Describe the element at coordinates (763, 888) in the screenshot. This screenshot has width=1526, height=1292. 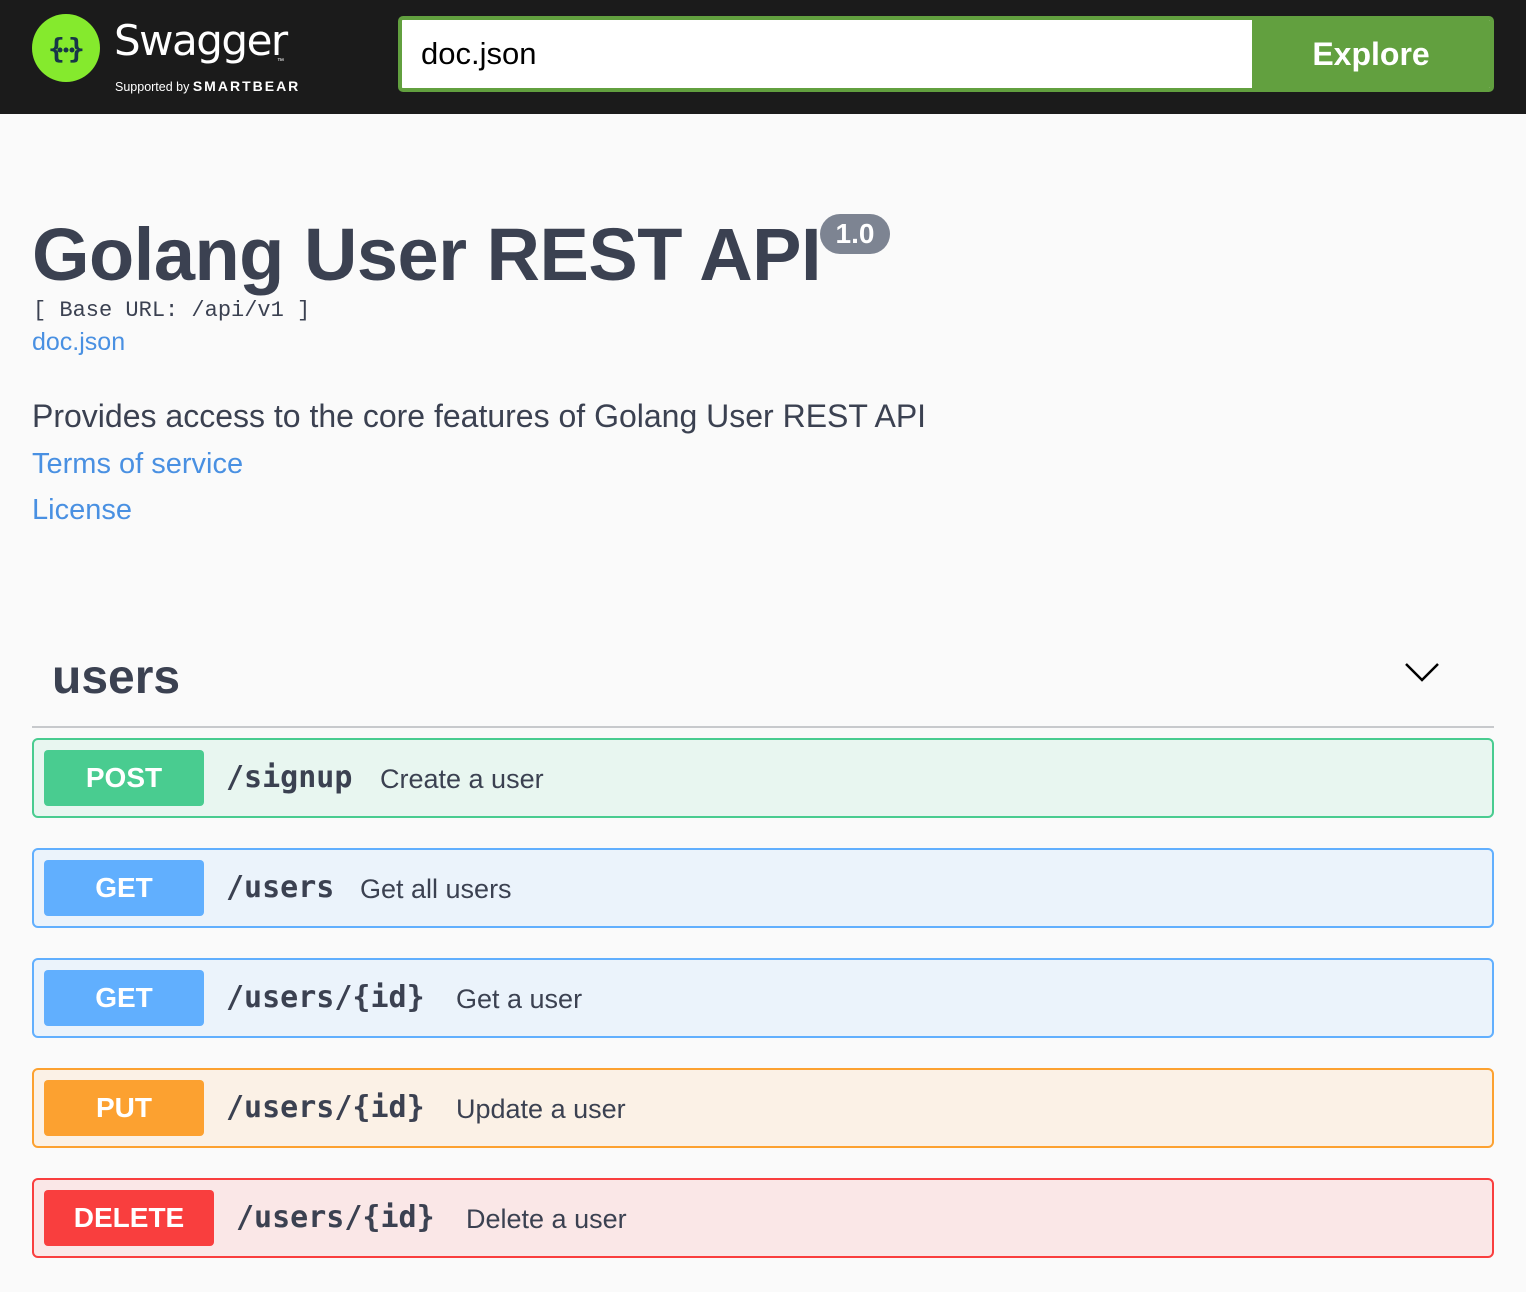
I see `operation-get-users: GET /users Get all users` at that location.